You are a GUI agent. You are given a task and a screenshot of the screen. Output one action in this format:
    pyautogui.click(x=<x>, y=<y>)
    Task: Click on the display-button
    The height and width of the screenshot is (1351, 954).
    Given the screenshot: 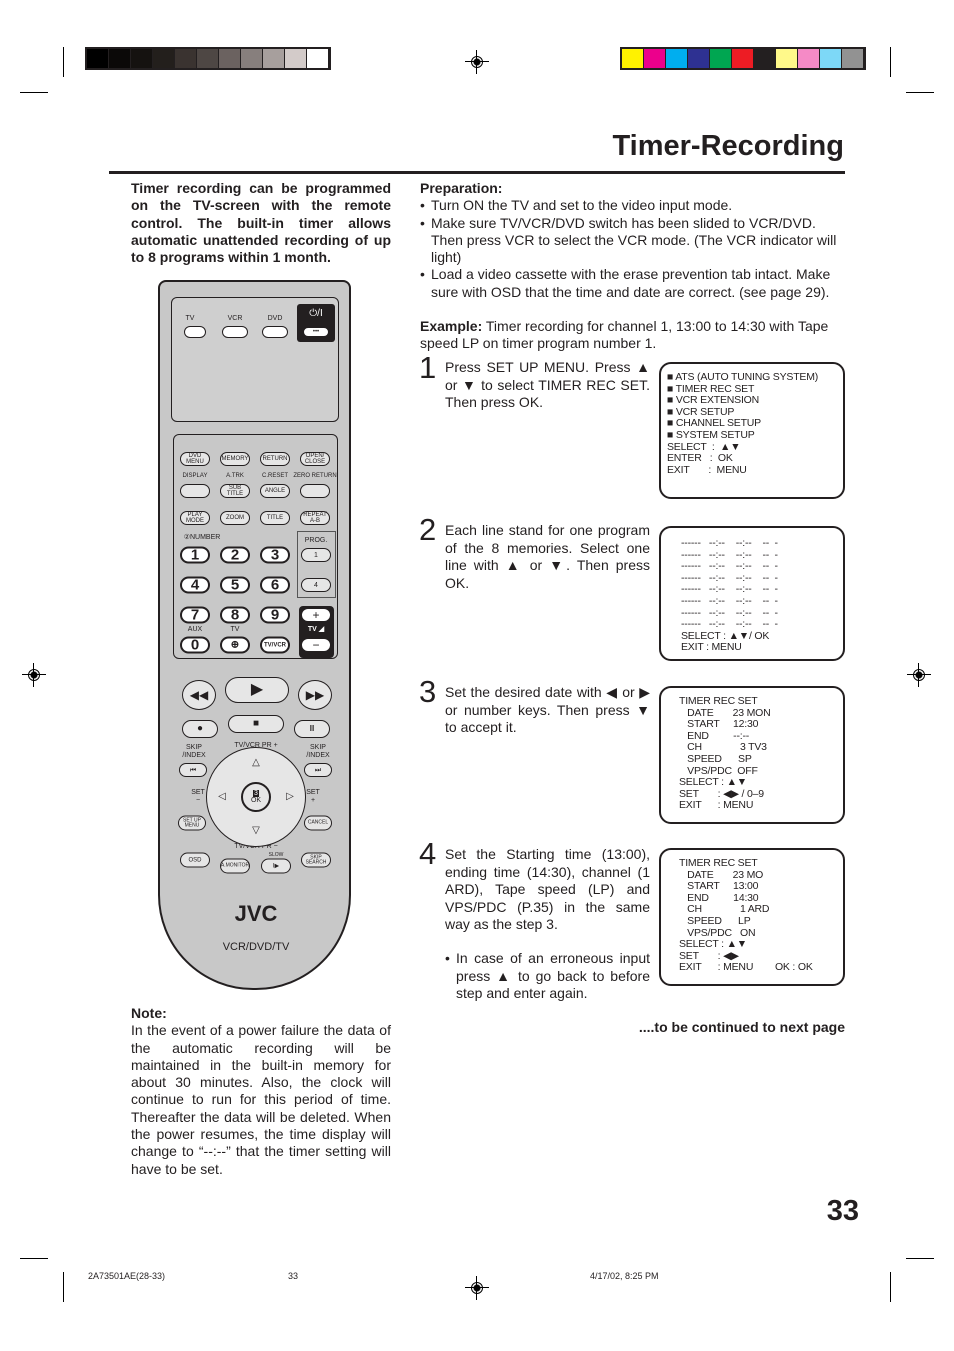 What is the action you would take?
    pyautogui.click(x=195, y=491)
    